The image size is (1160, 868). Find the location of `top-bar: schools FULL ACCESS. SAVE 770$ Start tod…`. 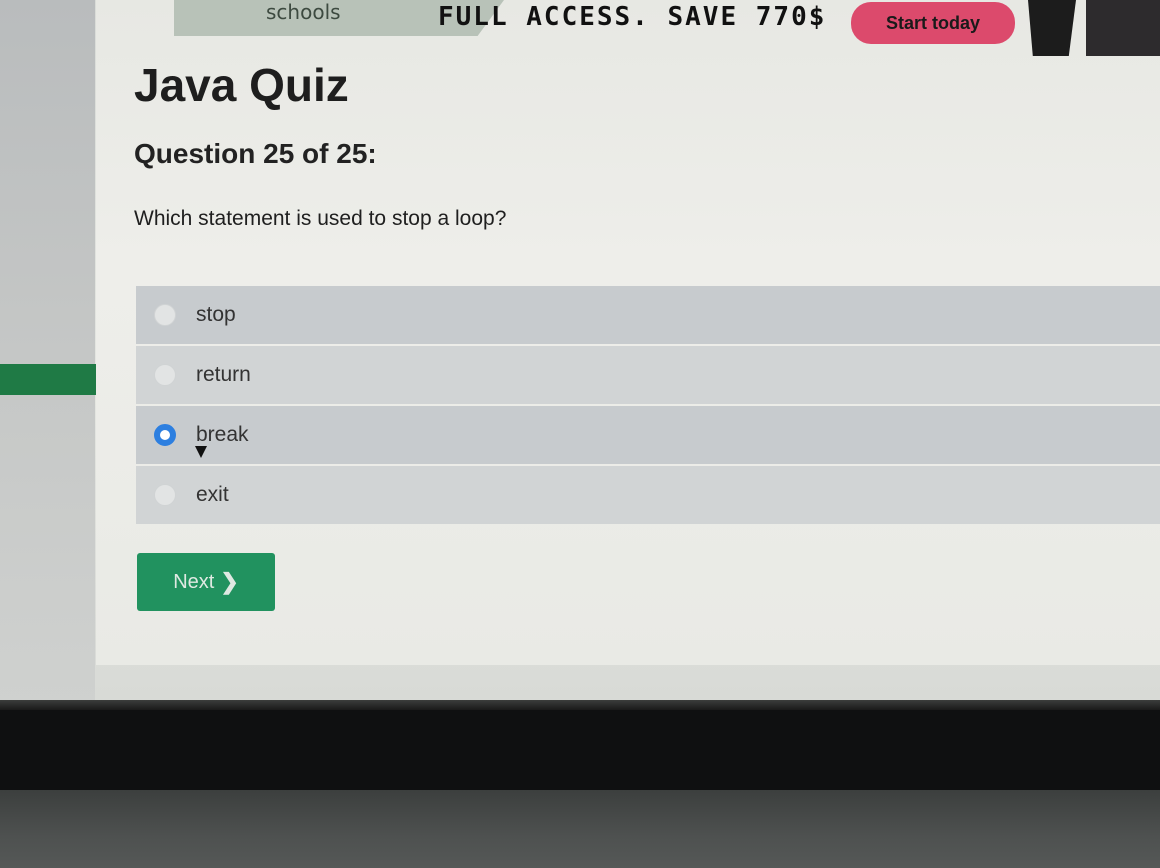

top-bar: schools FULL ACCESS. SAVE 770$ Start tod… is located at coordinates (628, 28).